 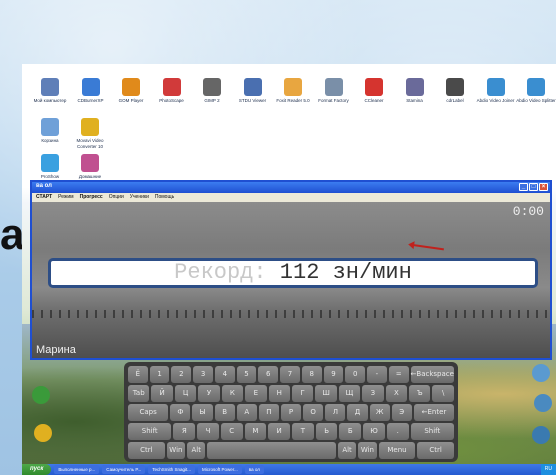 I want to click on desktop-icon: Домашние, so click(x=90, y=167).